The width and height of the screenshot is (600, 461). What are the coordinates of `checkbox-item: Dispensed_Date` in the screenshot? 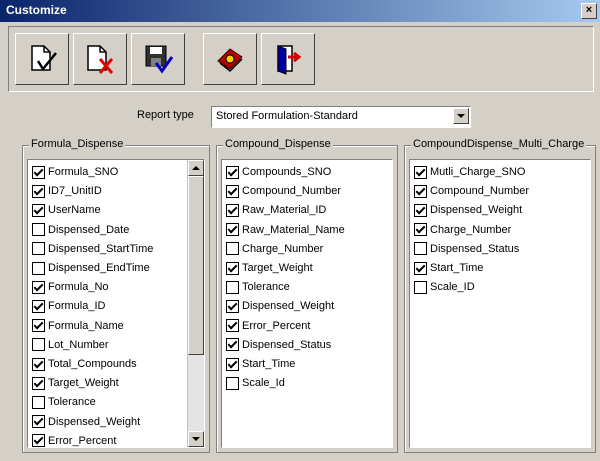 It's located at (80, 230).